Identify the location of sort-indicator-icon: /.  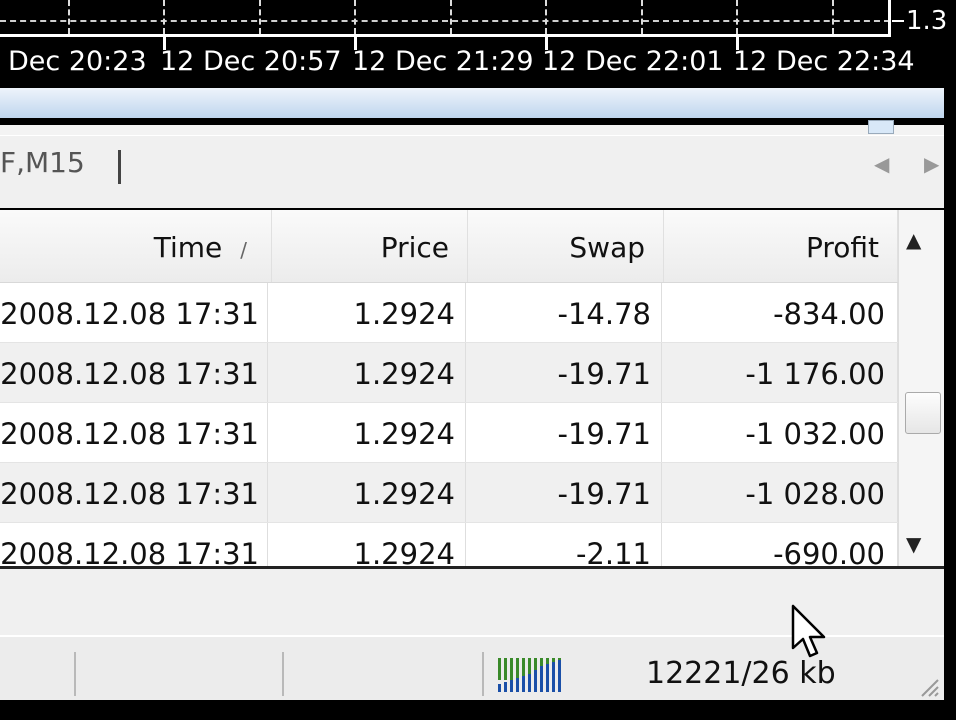
(243, 250).